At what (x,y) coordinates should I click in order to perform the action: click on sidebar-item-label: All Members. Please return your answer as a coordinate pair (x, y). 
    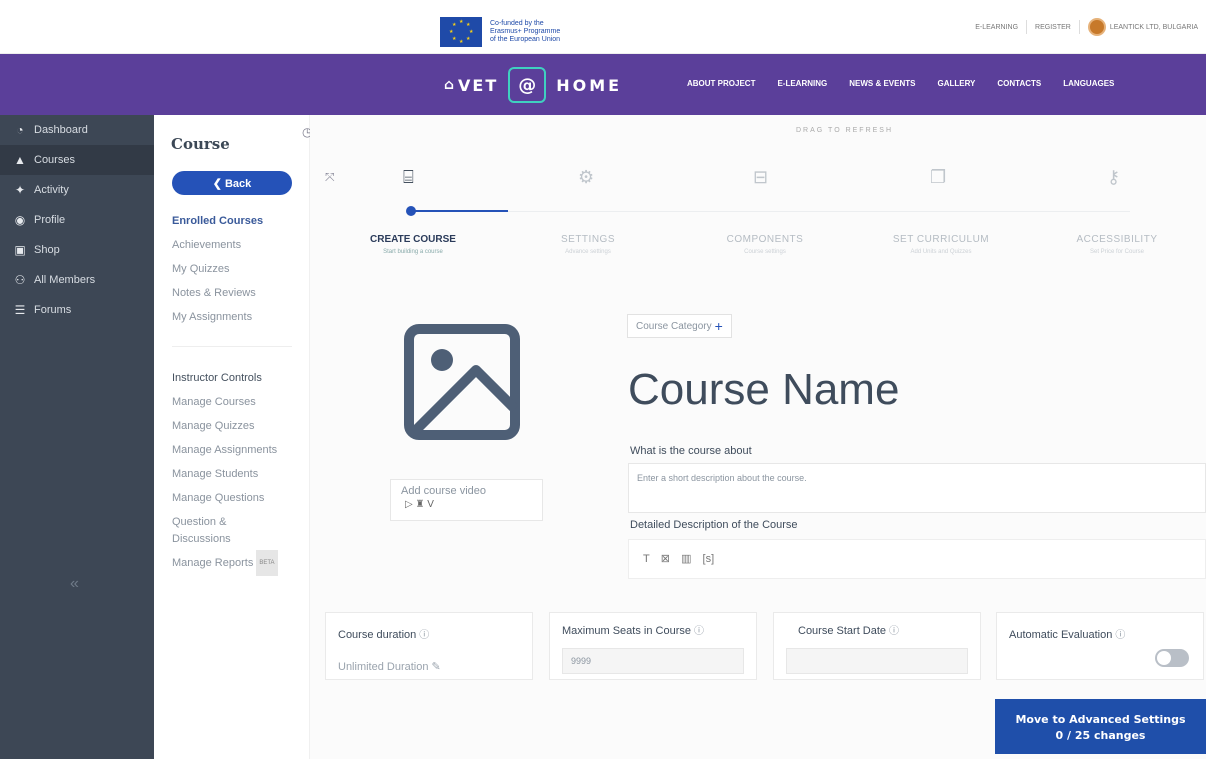
    Looking at the image, I should click on (65, 280).